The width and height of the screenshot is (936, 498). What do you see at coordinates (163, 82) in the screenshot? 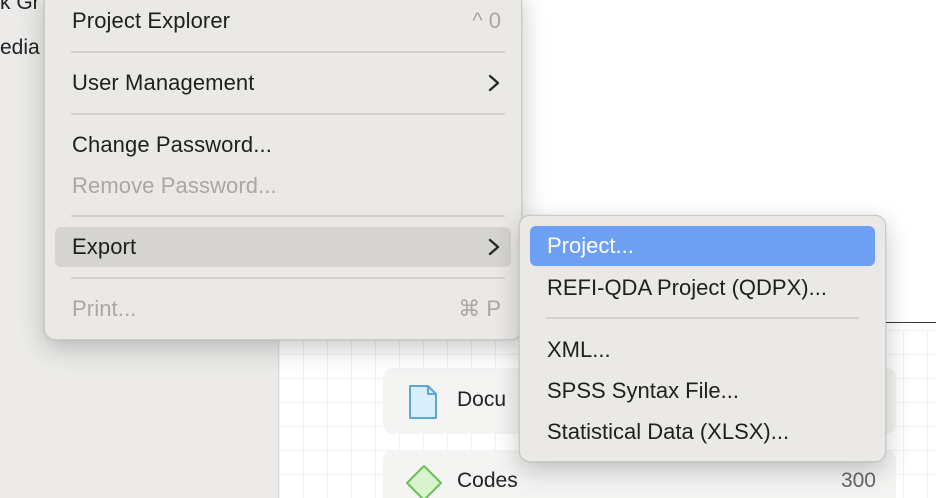
I see `menu-item-label: User Management` at bounding box center [163, 82].